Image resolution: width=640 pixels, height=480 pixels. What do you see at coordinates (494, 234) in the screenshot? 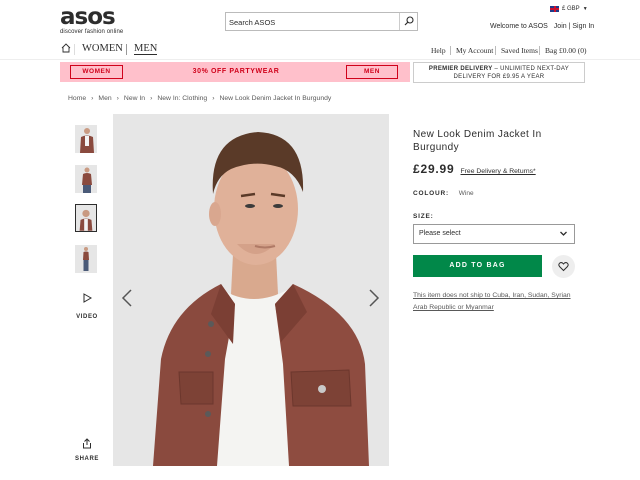
I see `size-dropdown: Please select` at bounding box center [494, 234].